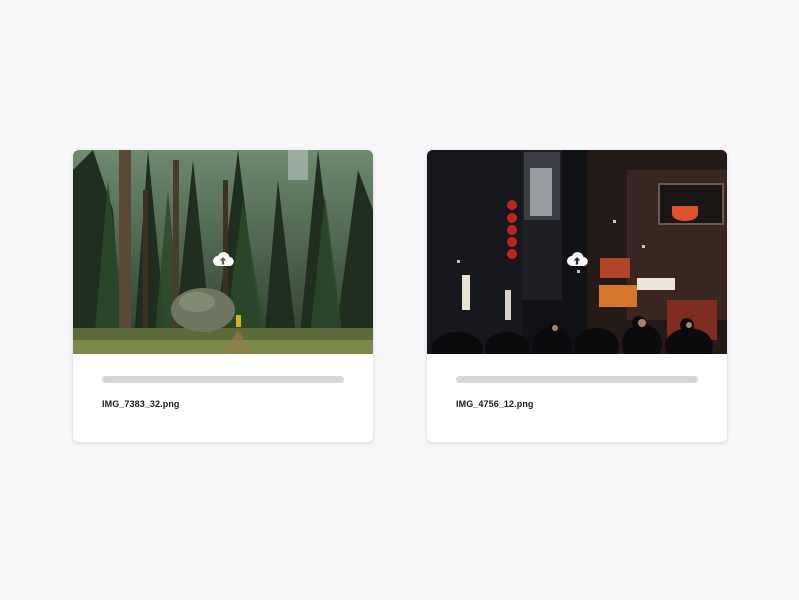 The image size is (799, 600). I want to click on file-name: IMG_4756_12.png, so click(495, 404).